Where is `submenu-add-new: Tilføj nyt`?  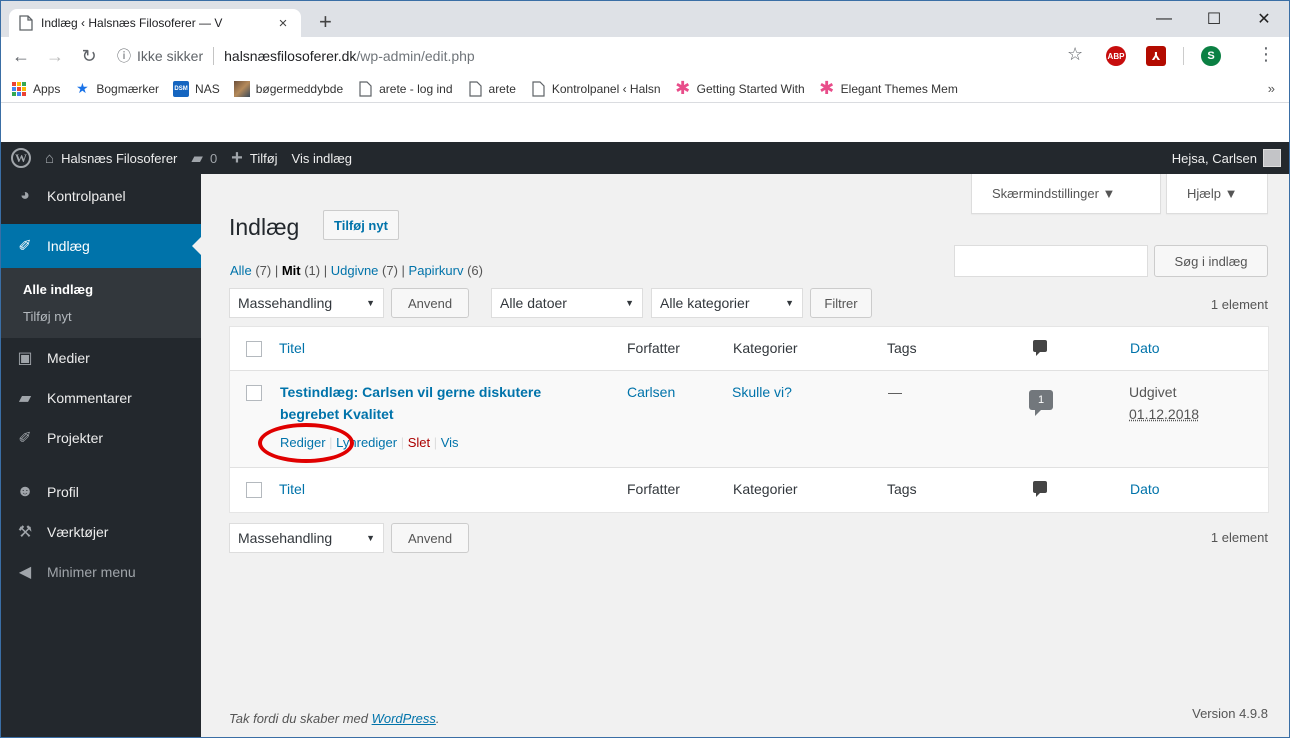 submenu-add-new: Tilføj nyt is located at coordinates (101, 316).